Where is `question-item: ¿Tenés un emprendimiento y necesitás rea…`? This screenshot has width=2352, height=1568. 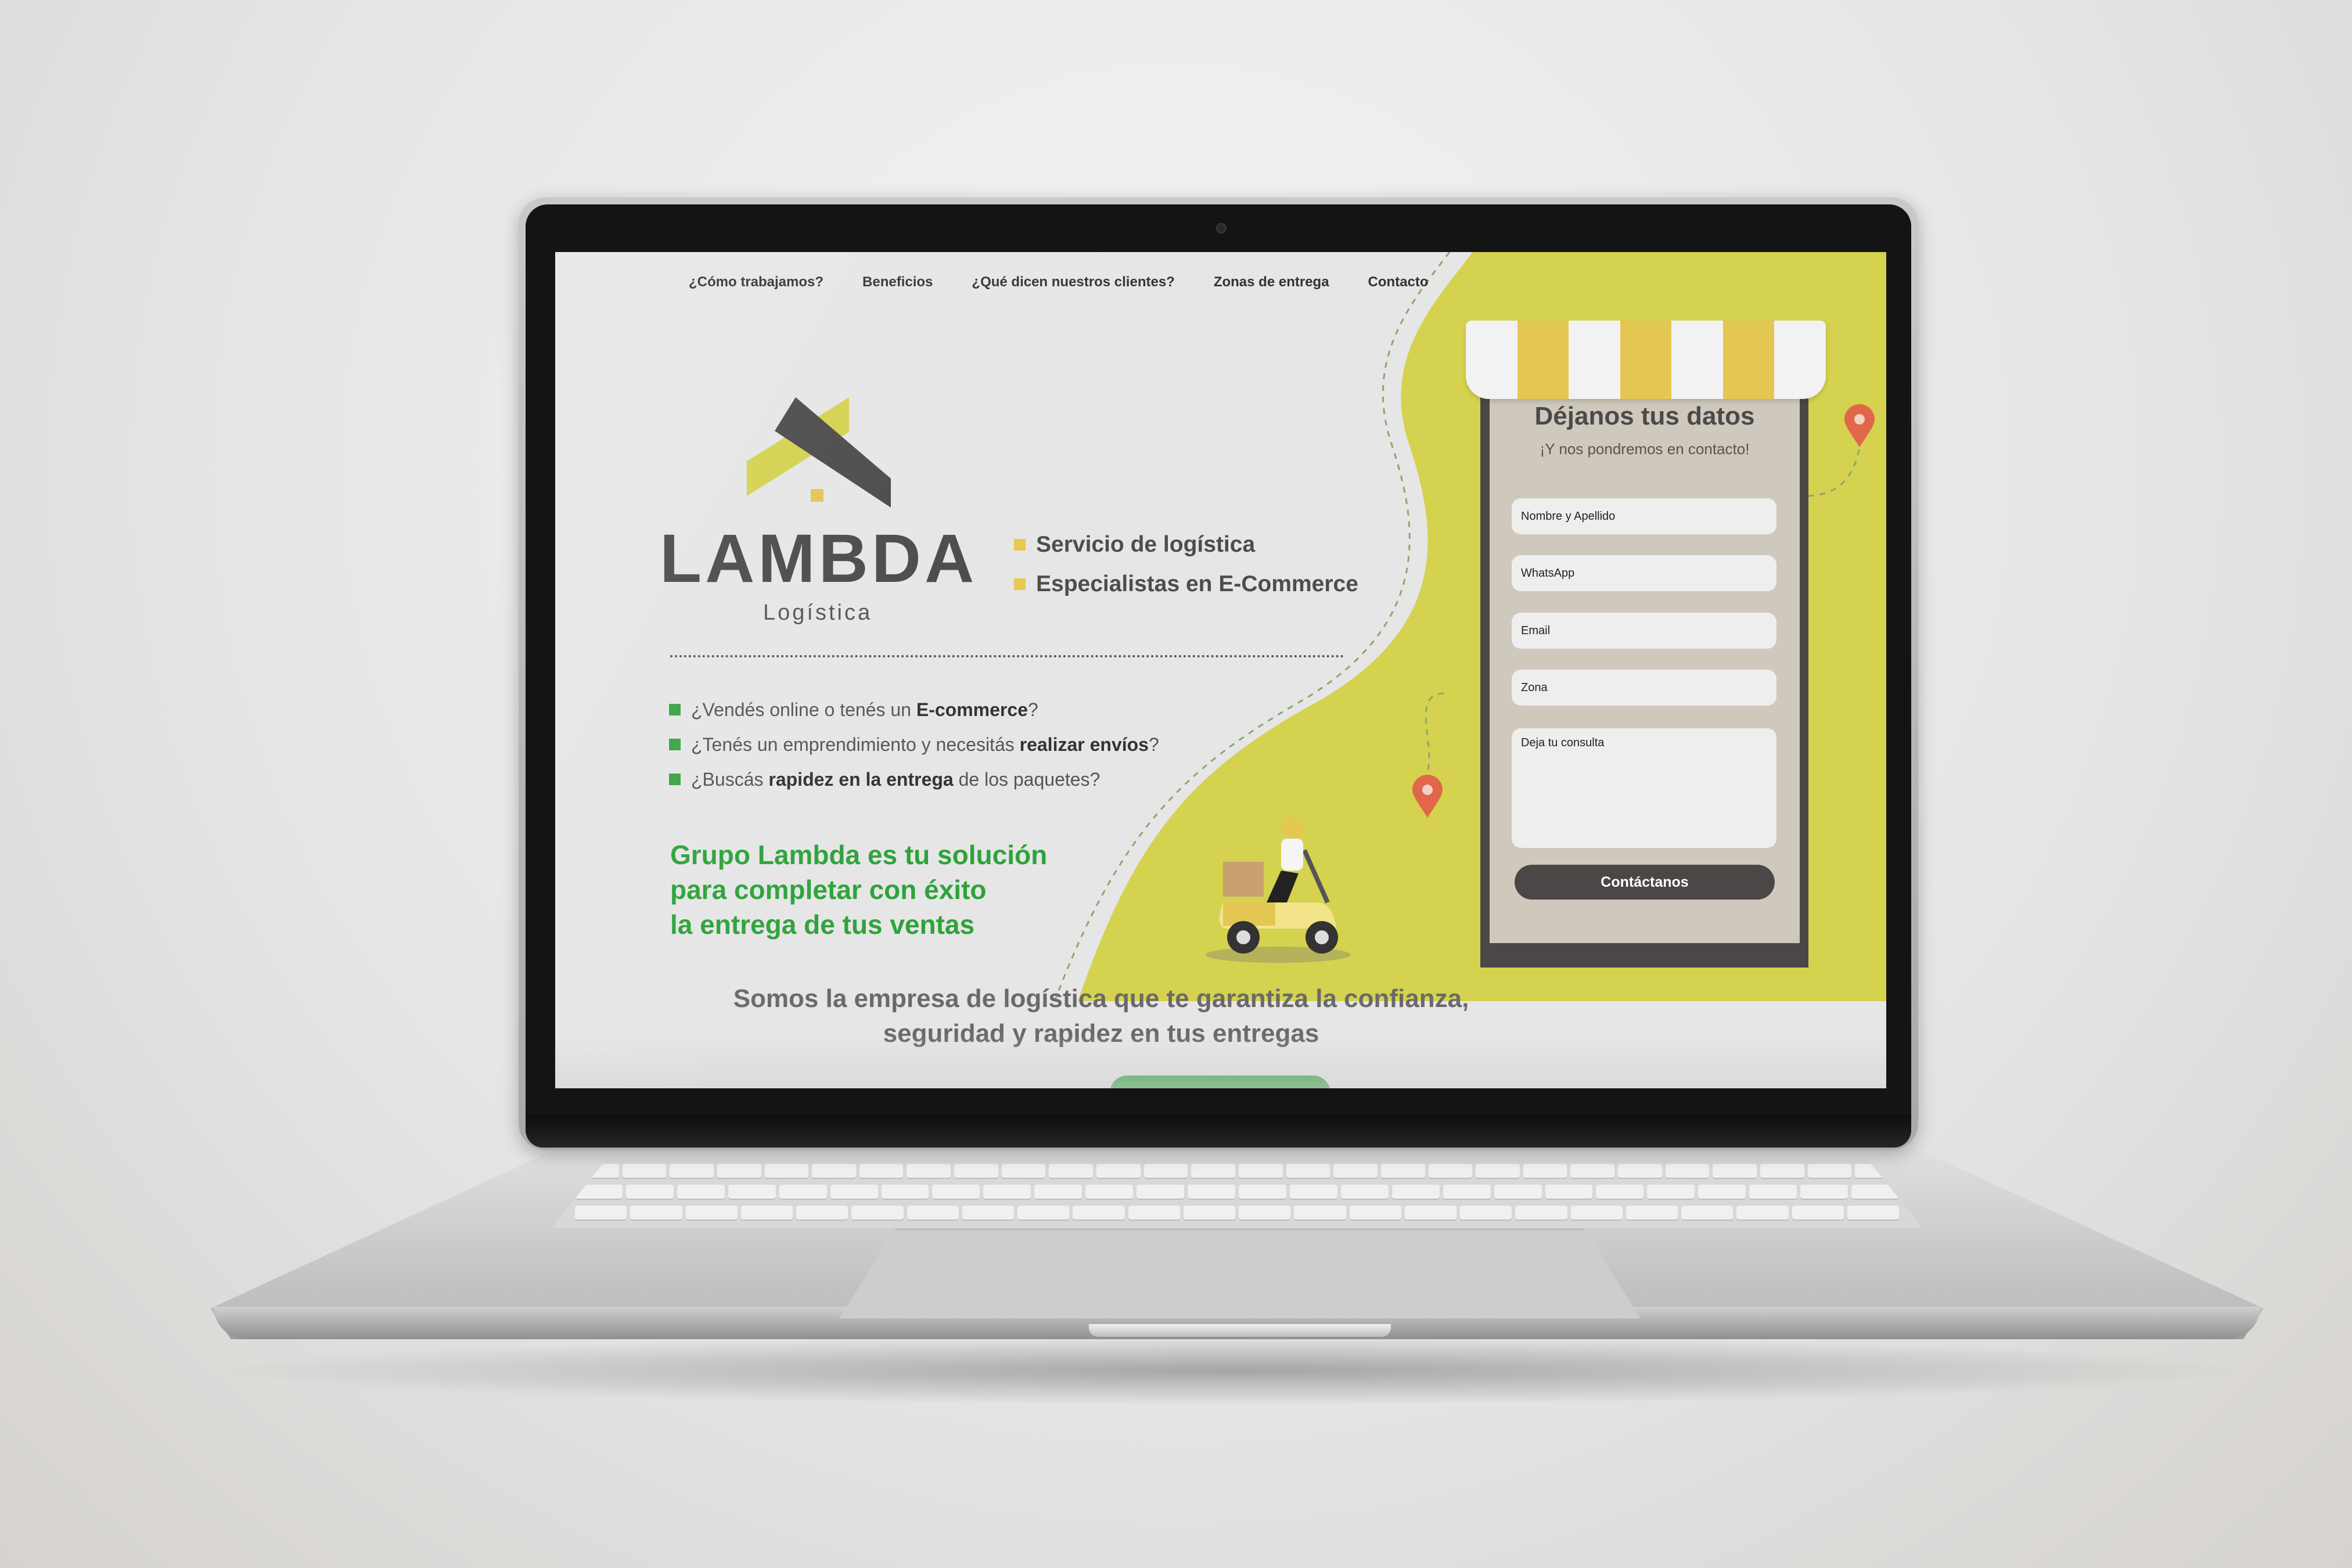
question-item: ¿Tenés un emprendimiento y necesitás rea… is located at coordinates (914, 745).